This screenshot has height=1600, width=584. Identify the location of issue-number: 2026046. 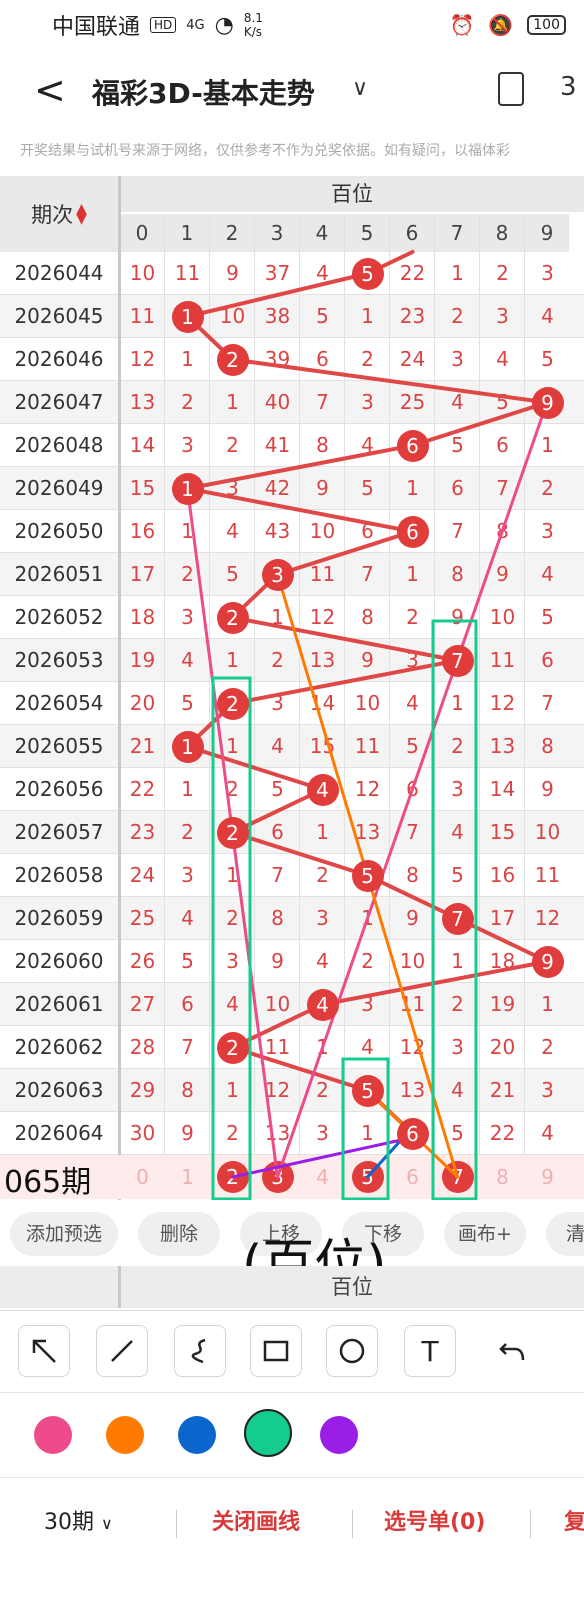
(59, 359).